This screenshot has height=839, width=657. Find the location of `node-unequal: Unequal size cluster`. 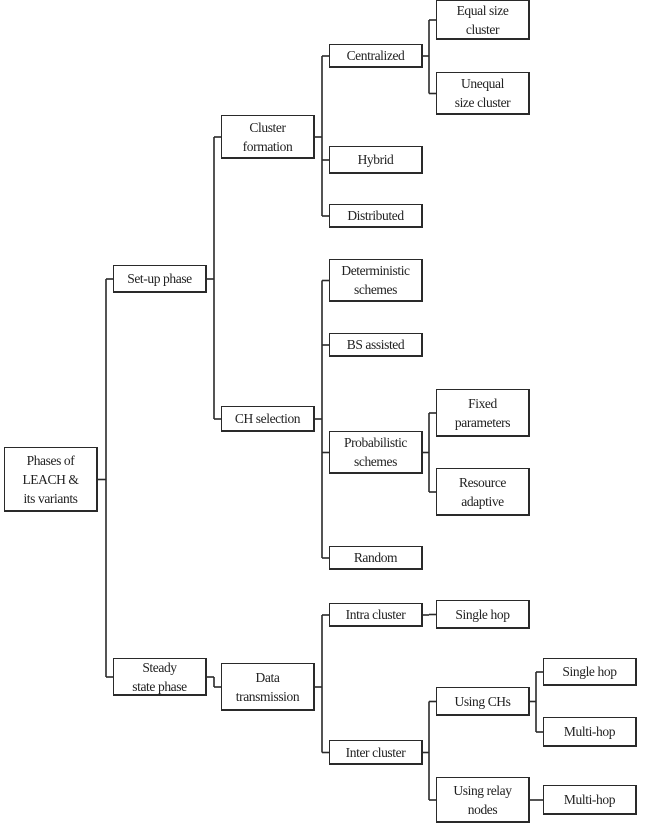

node-unequal: Unequal size cluster is located at coordinates (483, 93).